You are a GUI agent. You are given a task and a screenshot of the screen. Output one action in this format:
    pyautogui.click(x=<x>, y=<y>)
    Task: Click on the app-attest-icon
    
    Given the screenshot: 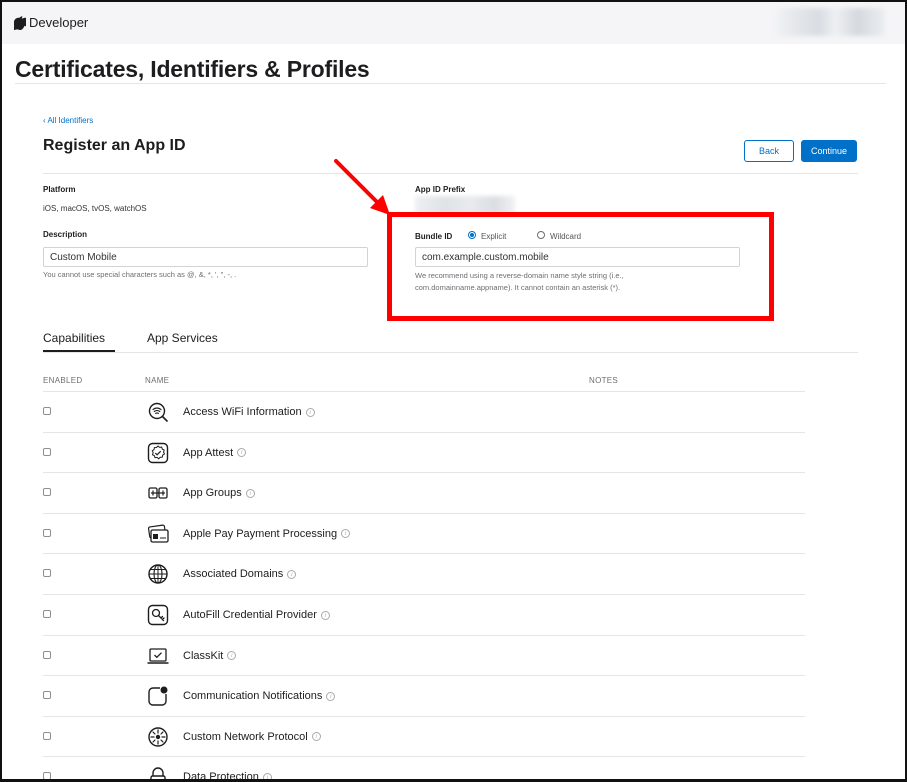 What is the action you would take?
    pyautogui.click(x=158, y=453)
    